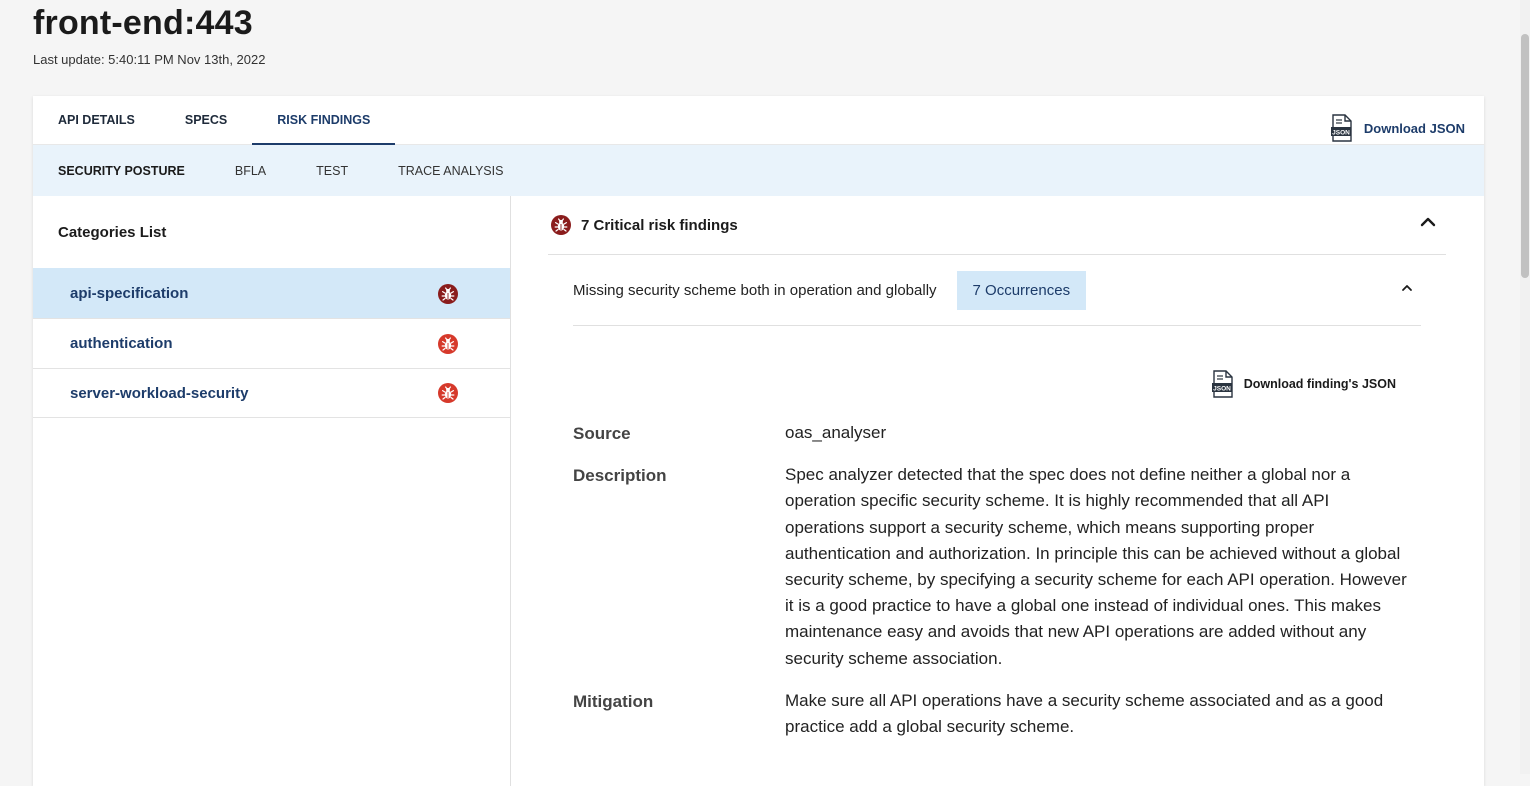 The width and height of the screenshot is (1530, 786). What do you see at coordinates (121, 343) in the screenshot?
I see `category-label: authentication` at bounding box center [121, 343].